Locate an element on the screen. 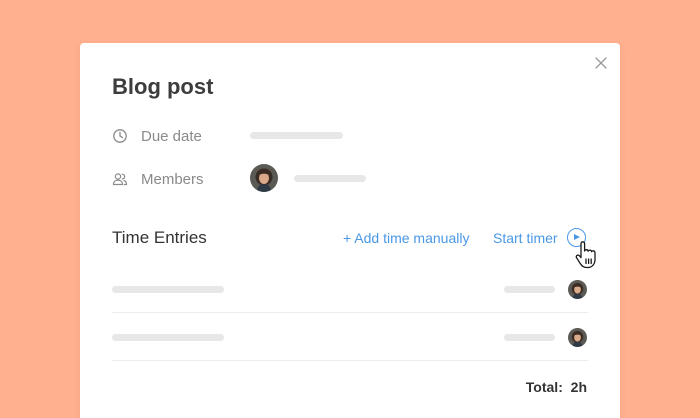 Image resolution: width=700 pixels, height=418 pixels. hand-pointer-icon is located at coordinates (587, 255).